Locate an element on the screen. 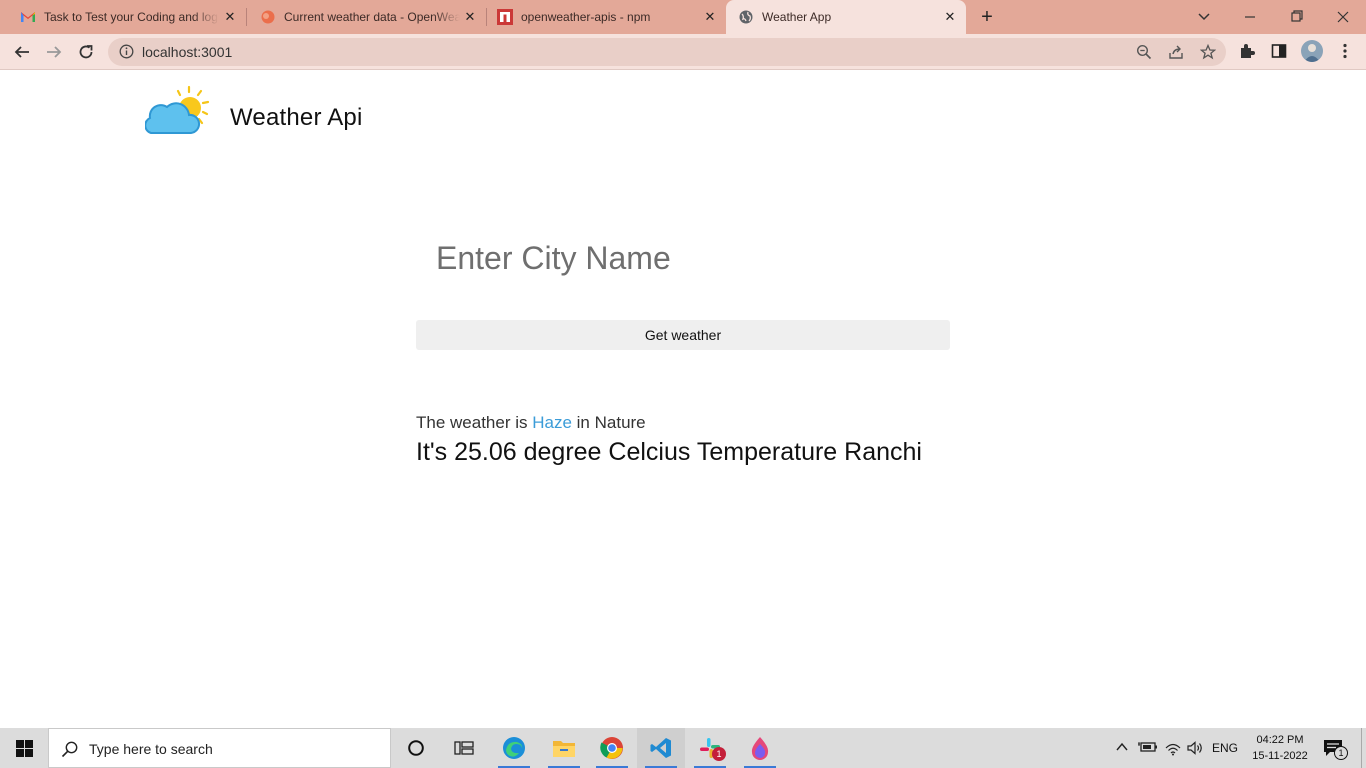 The height and width of the screenshot is (768, 1366). openweather-icon is located at coordinates (268, 17).